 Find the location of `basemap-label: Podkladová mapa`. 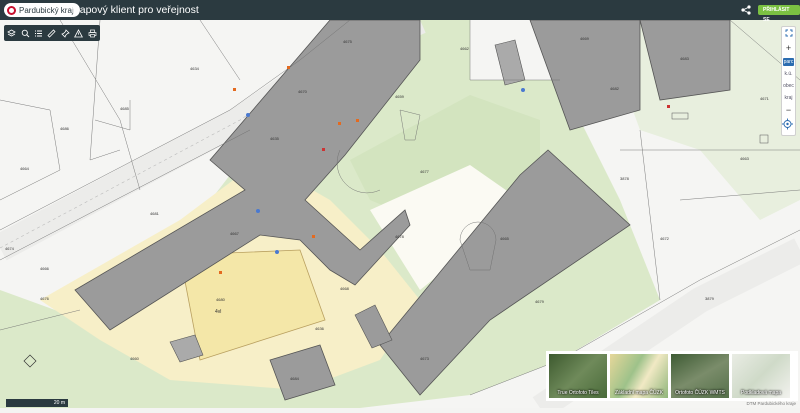

basemap-label: Podkladová mapa is located at coordinates (761, 393).